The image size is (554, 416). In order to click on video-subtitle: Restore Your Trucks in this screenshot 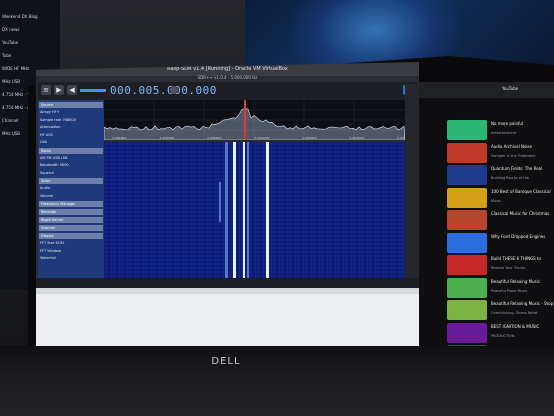, I will do `click(522, 268)`.